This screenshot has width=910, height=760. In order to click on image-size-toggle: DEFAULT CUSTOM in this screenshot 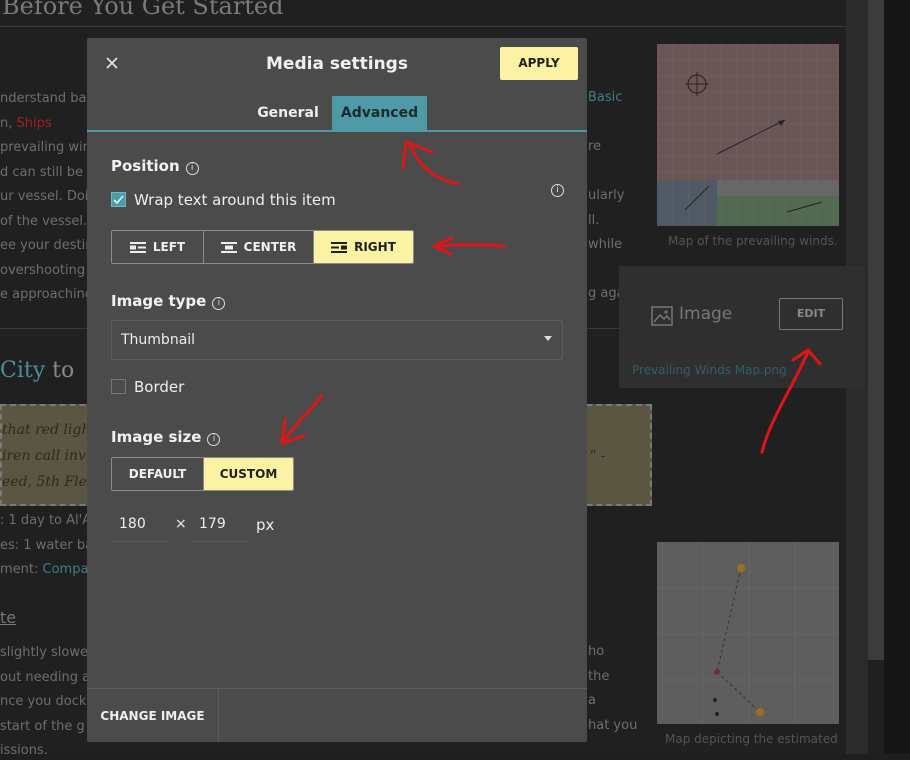, I will do `click(202, 474)`.